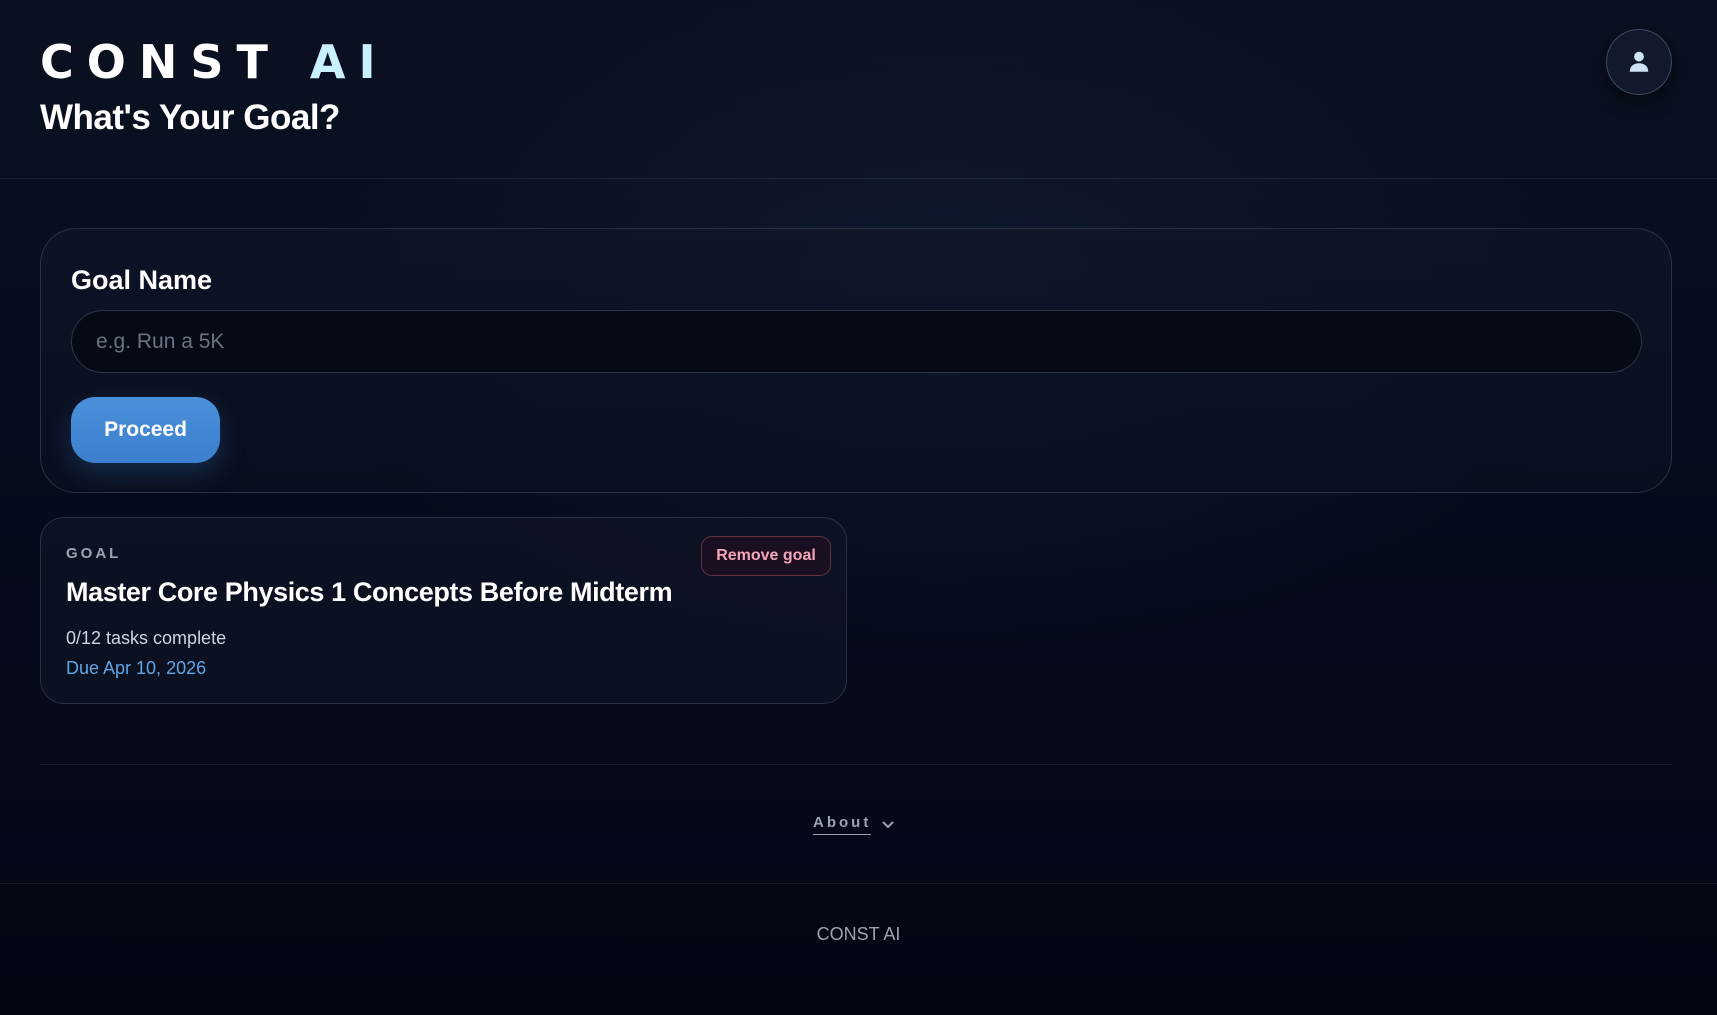  What do you see at coordinates (856, 341) in the screenshot?
I see `goal-name-input` at bounding box center [856, 341].